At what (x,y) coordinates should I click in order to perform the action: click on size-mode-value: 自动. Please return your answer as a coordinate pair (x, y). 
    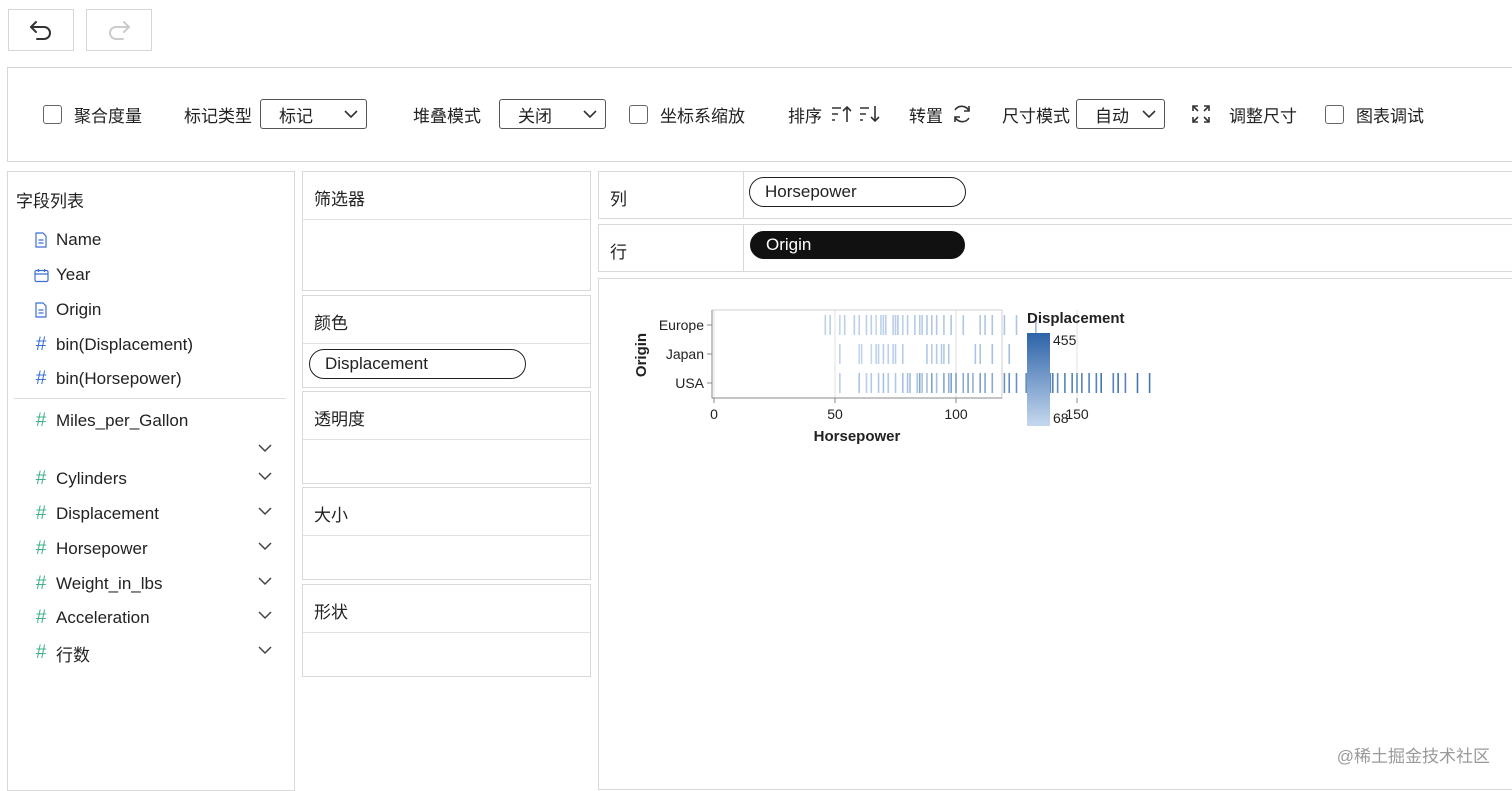
    Looking at the image, I should click on (1112, 116).